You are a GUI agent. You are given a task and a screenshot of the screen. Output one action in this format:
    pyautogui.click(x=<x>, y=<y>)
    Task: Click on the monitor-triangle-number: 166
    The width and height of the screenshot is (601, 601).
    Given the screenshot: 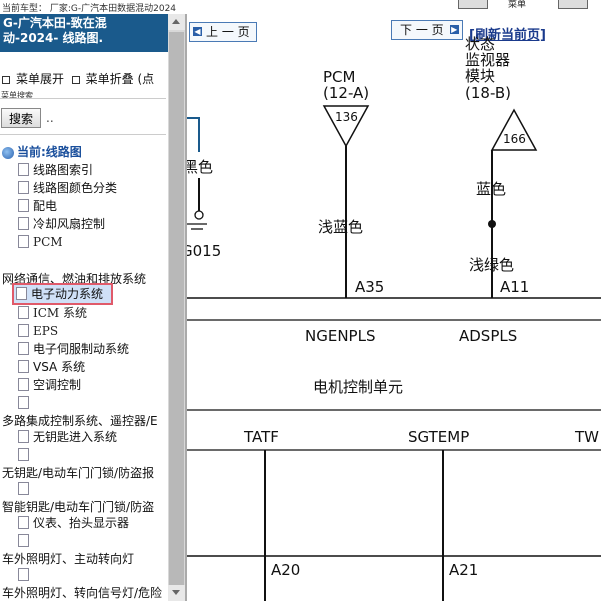 What is the action you would take?
    pyautogui.click(x=514, y=139)
    